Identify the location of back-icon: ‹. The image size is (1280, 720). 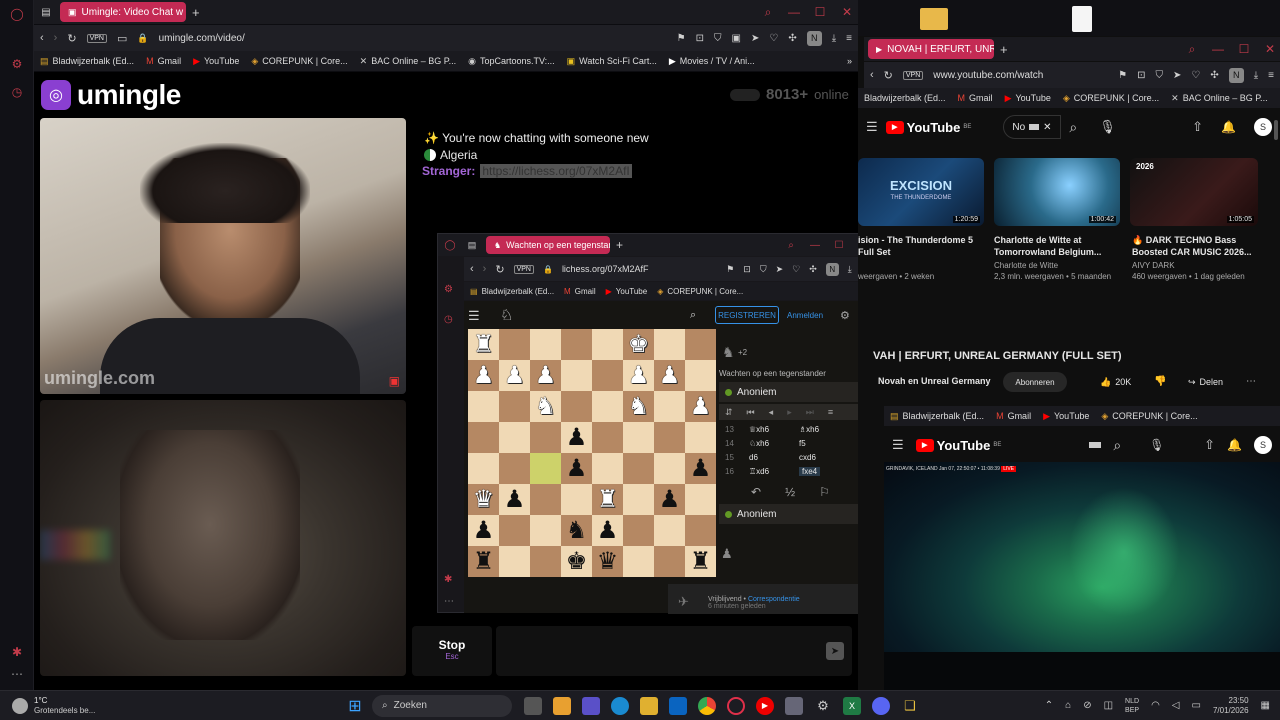
(872, 75).